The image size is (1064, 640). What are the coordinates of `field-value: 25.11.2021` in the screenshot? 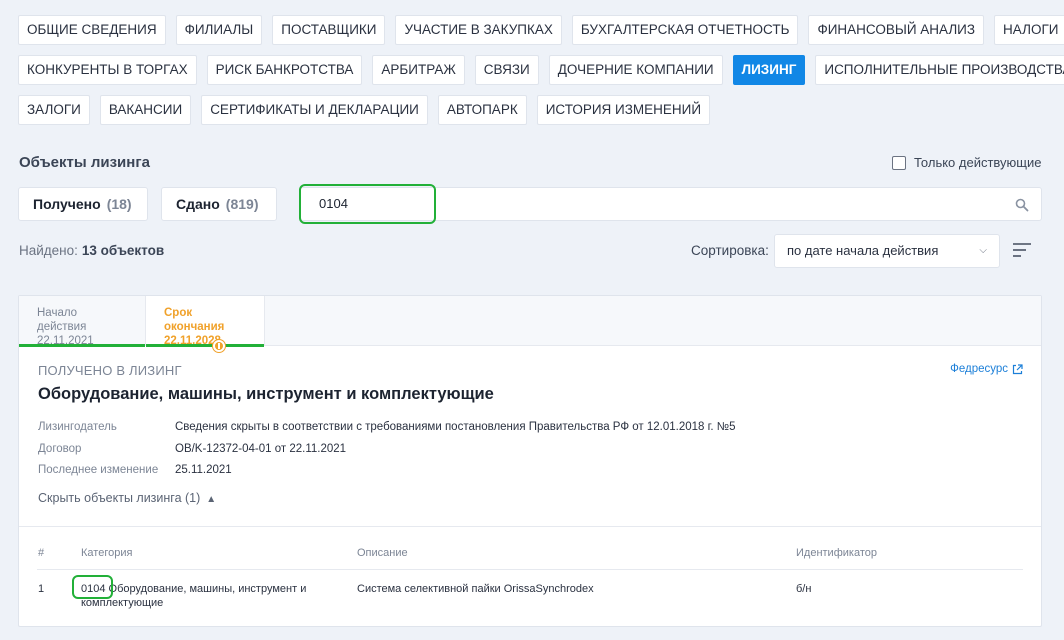 It's located at (203, 470).